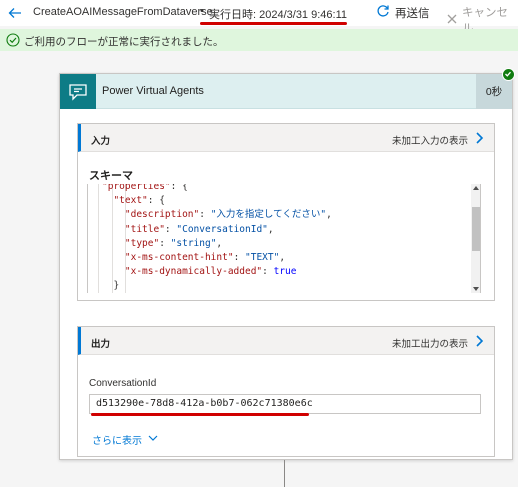 The height and width of the screenshot is (487, 518). What do you see at coordinates (136, 188) in the screenshot?
I see `code-token: "properties"` at bounding box center [136, 188].